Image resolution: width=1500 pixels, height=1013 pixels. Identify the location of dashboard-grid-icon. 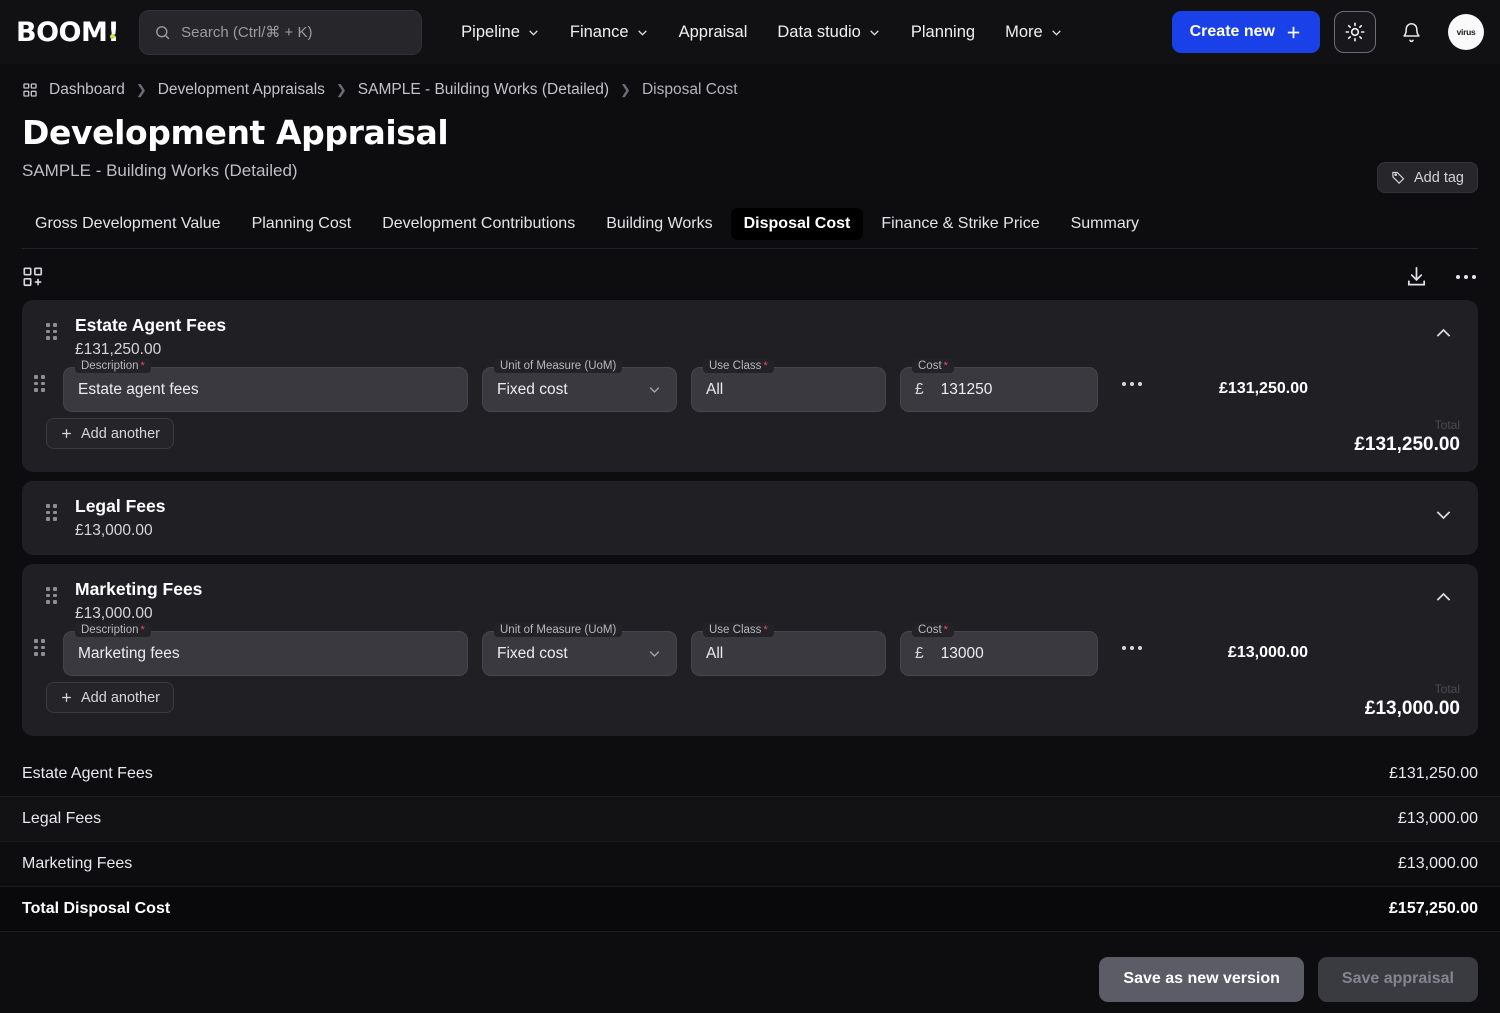
(30, 90).